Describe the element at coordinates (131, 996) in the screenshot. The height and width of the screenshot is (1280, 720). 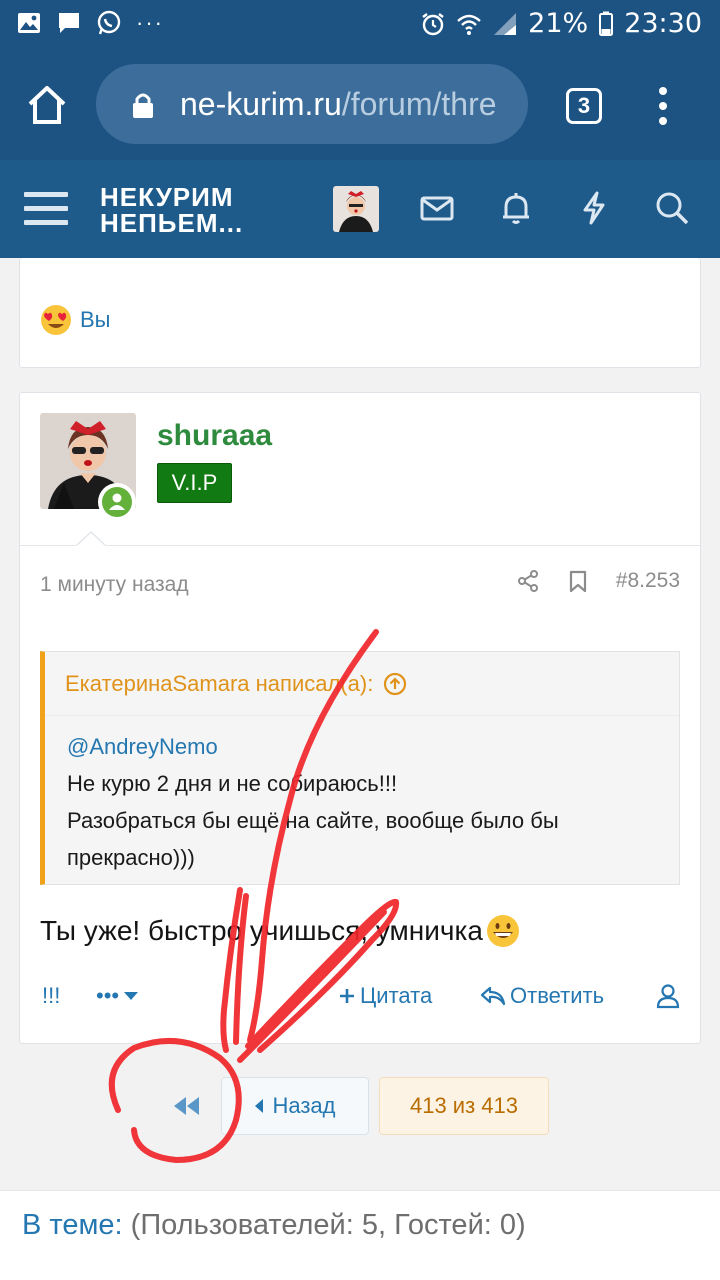
I see `chevron-down-icon` at that location.